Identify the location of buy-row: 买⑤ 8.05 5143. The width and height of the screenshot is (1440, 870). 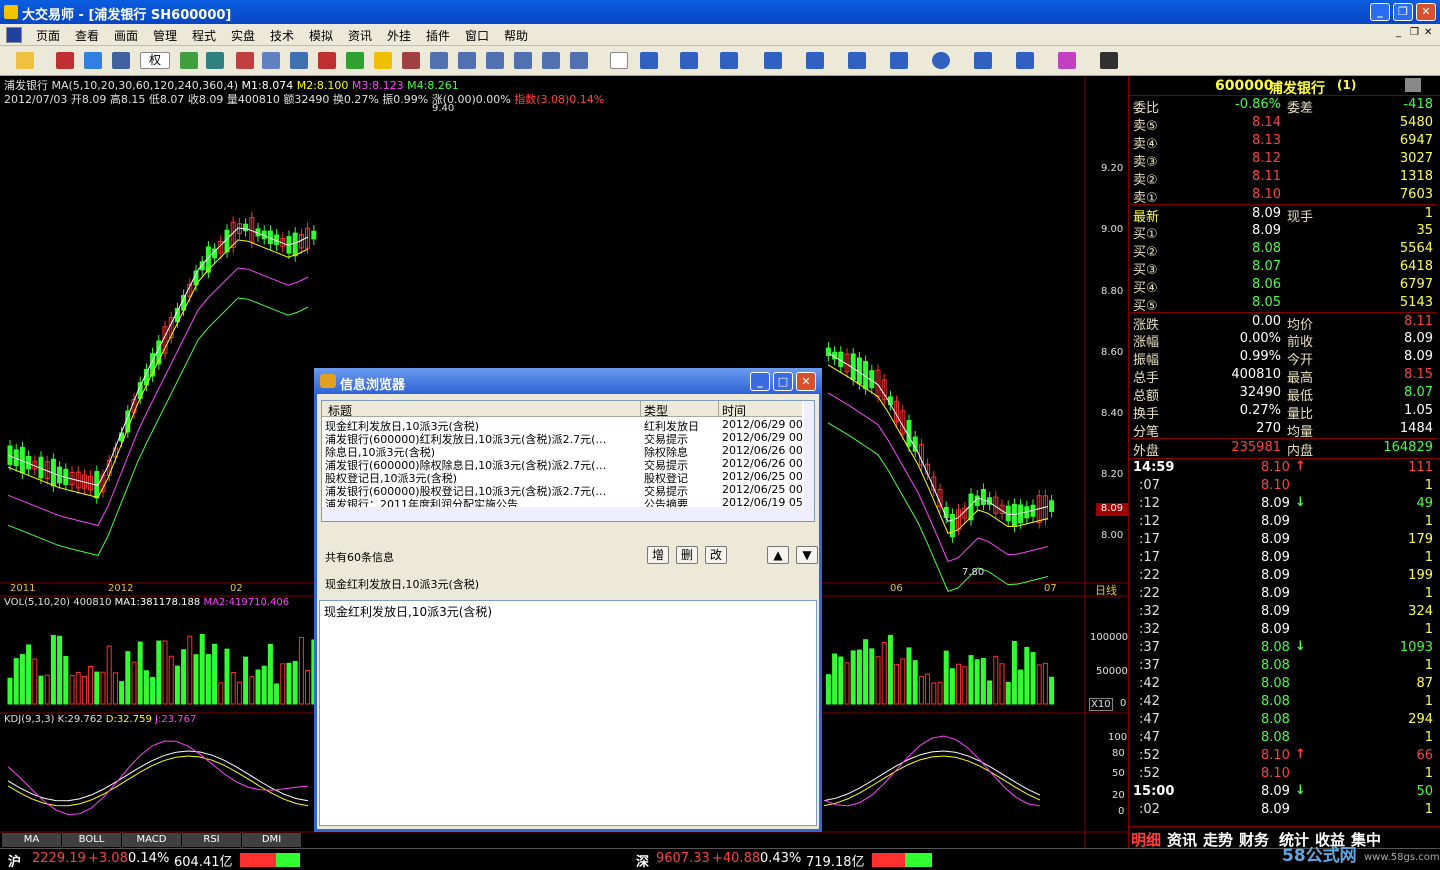
(1284, 304).